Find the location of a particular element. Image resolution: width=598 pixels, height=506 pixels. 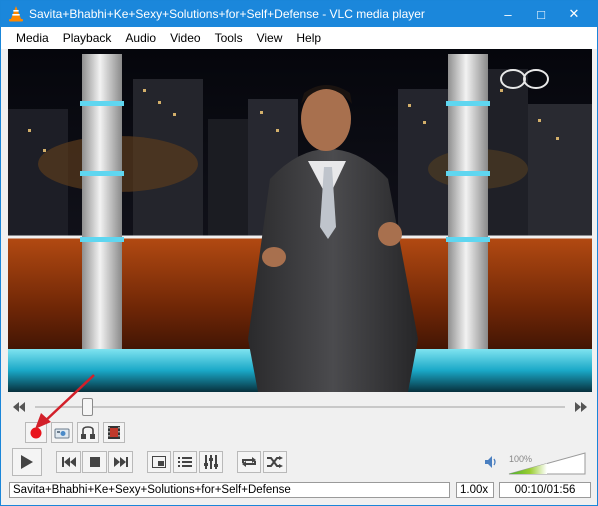

snapshot-icon is located at coordinates (62, 433).